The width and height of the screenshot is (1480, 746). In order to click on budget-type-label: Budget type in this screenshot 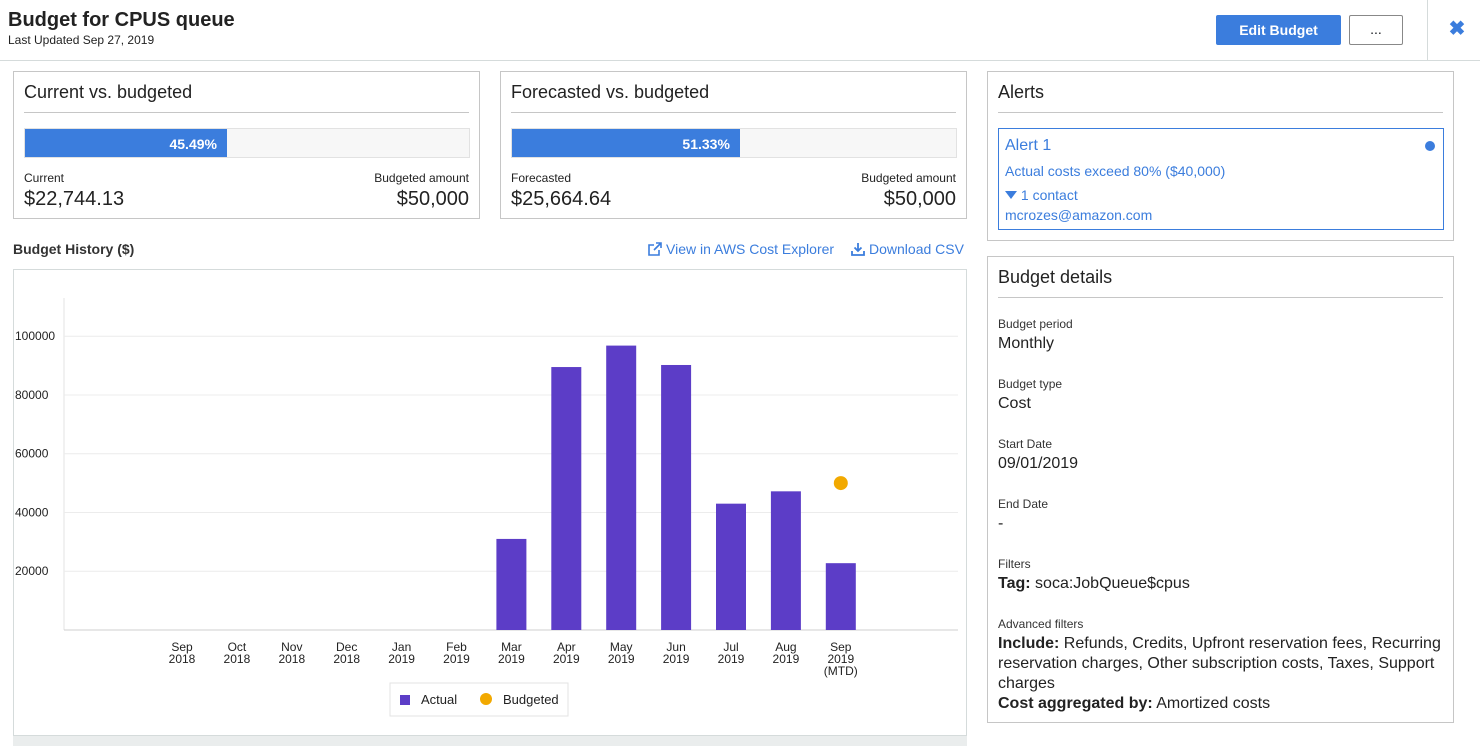, I will do `click(1030, 384)`.